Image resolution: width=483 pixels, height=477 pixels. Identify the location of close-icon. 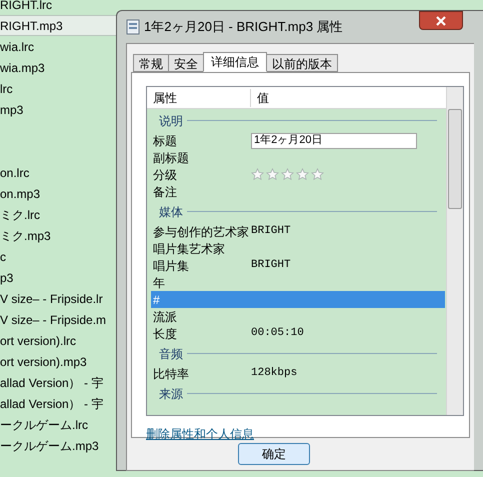
(441, 21).